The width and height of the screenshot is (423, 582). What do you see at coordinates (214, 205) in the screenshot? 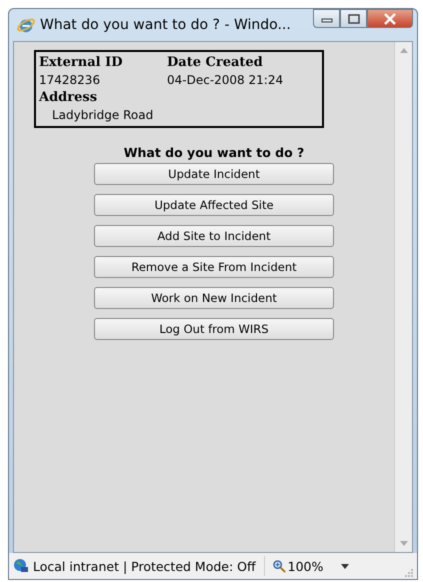
I see `action-button: Update Affected Site` at bounding box center [214, 205].